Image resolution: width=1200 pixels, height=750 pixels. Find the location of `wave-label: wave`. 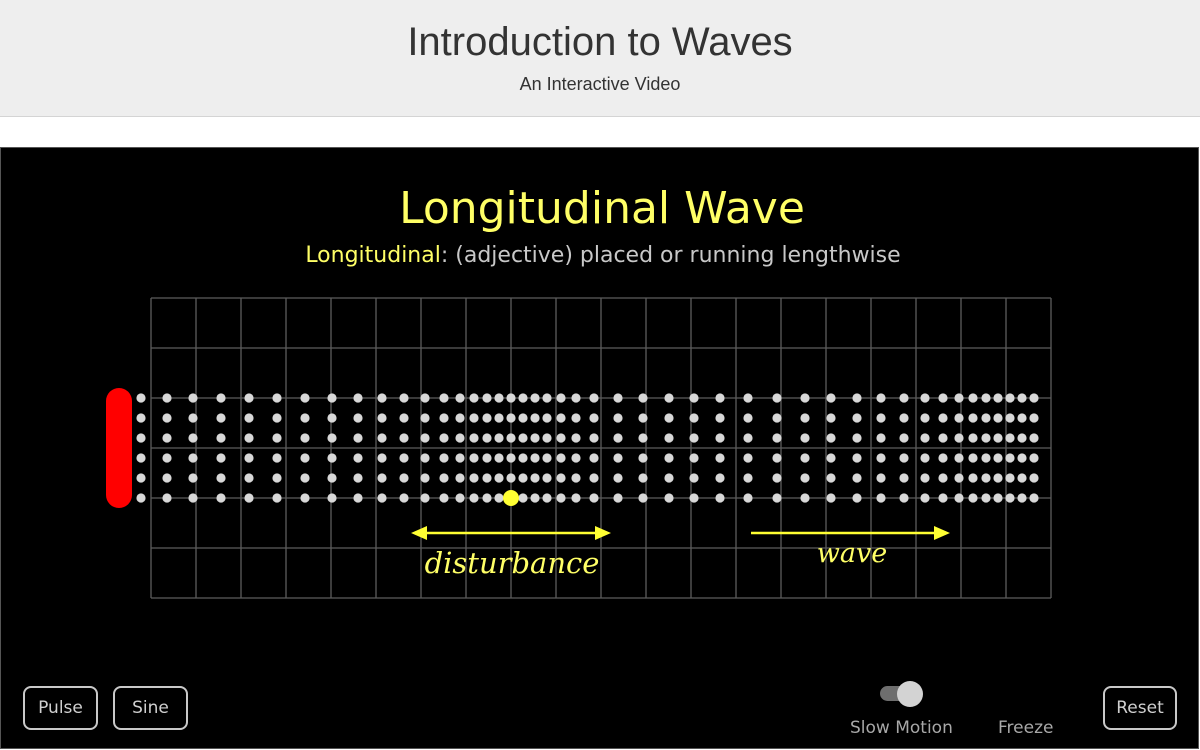

wave-label: wave is located at coordinates (852, 553).